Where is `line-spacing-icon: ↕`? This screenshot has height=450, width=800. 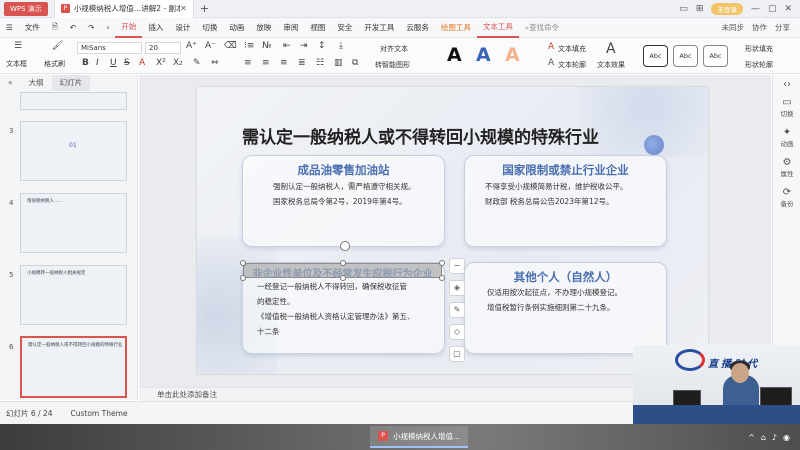 line-spacing-icon: ↕ is located at coordinates (322, 46).